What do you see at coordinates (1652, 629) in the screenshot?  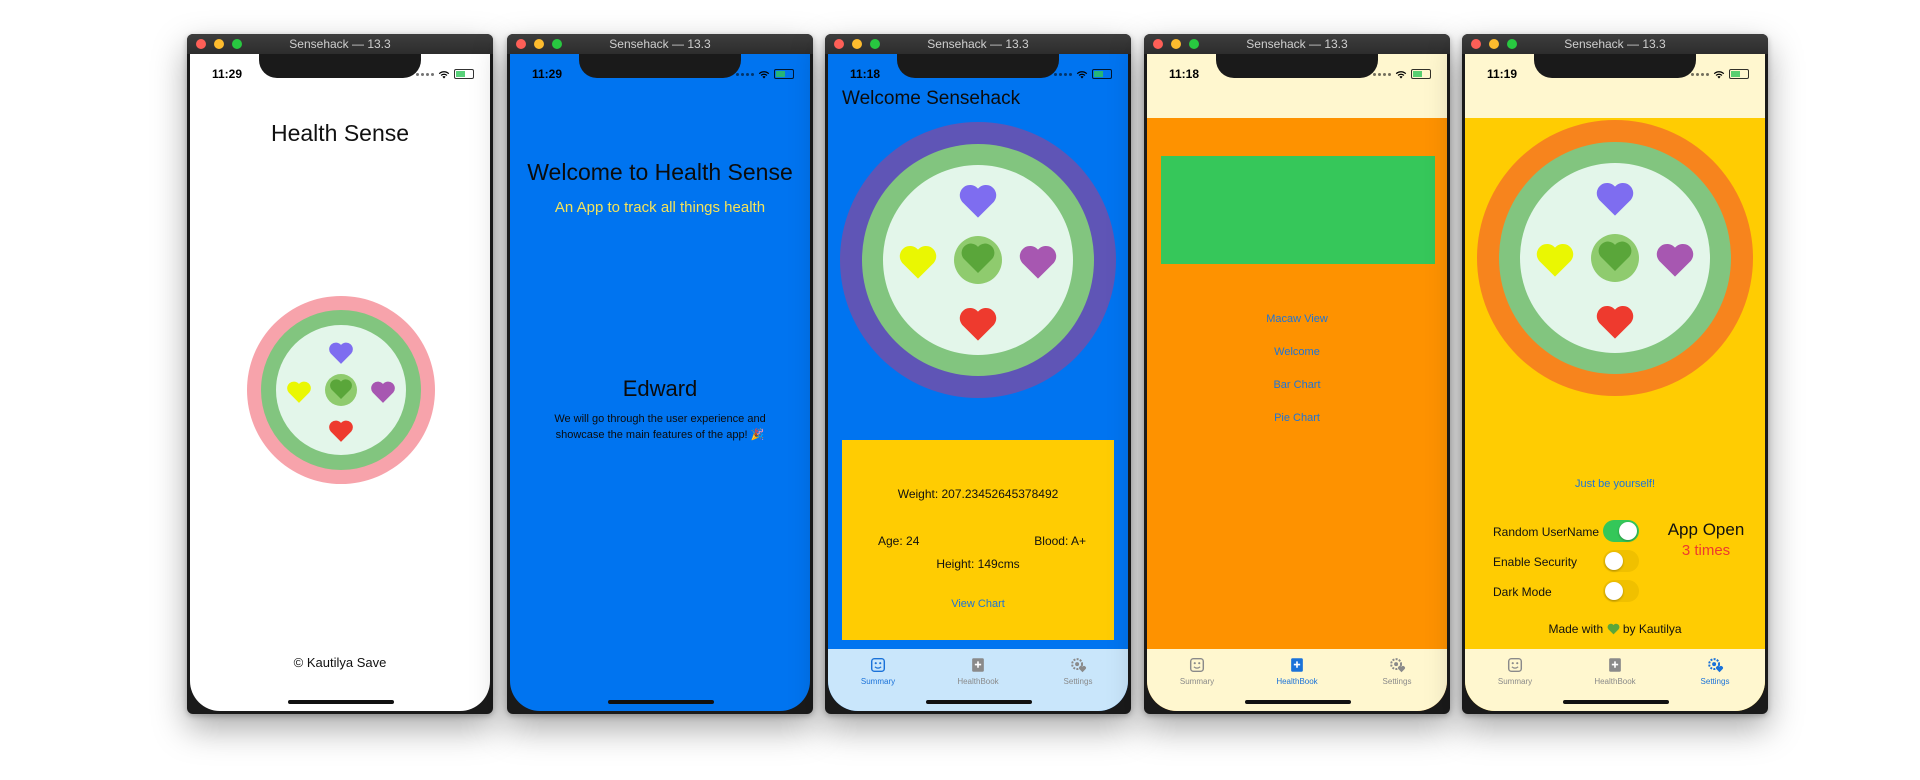 I see `made-with-suffix: by Kautilya` at bounding box center [1652, 629].